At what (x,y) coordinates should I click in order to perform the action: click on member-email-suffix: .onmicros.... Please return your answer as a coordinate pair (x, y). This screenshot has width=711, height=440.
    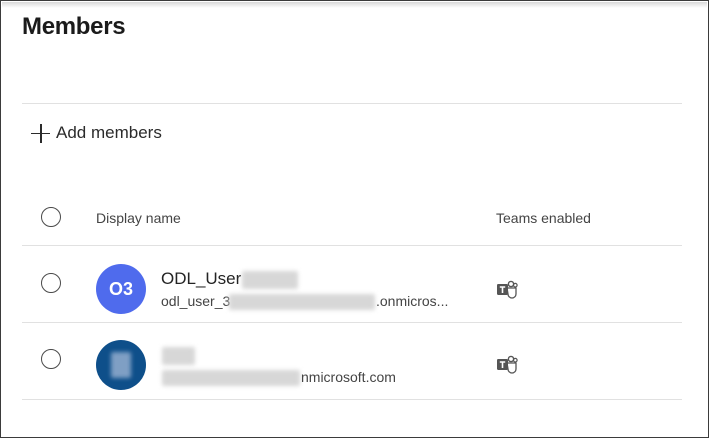
    Looking at the image, I should click on (412, 301).